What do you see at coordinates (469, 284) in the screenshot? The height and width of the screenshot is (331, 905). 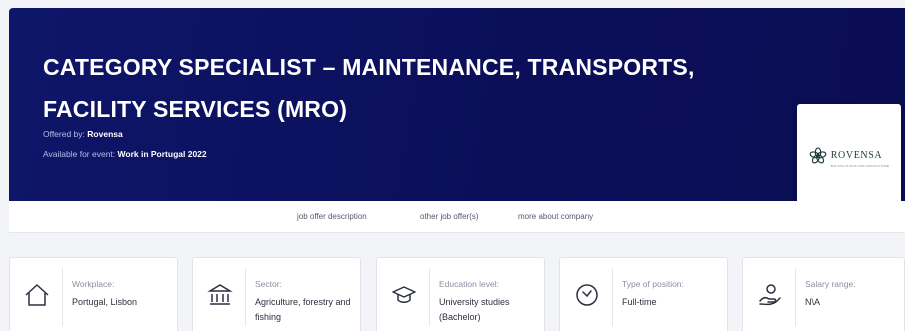 I see `education-label: Education level:` at bounding box center [469, 284].